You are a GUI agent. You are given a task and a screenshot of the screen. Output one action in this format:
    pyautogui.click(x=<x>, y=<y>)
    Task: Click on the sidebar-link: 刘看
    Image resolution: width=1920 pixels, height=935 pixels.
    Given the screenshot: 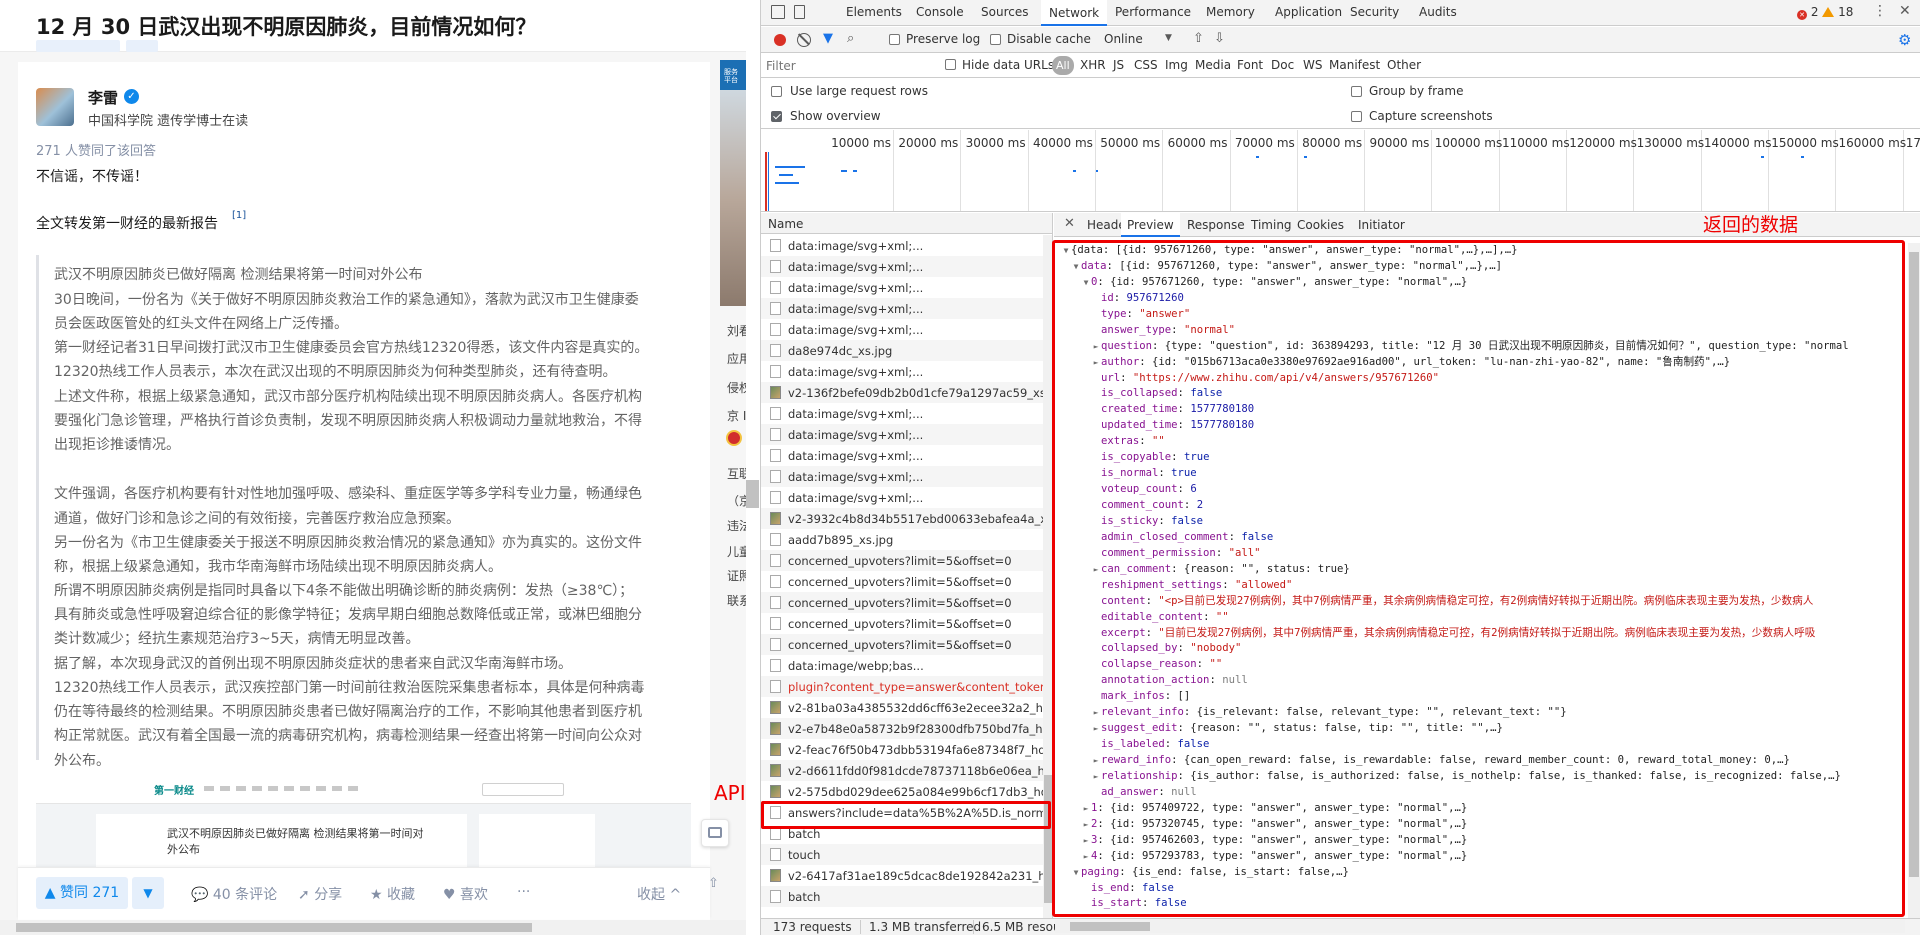 What is the action you would take?
    pyautogui.click(x=736, y=330)
    